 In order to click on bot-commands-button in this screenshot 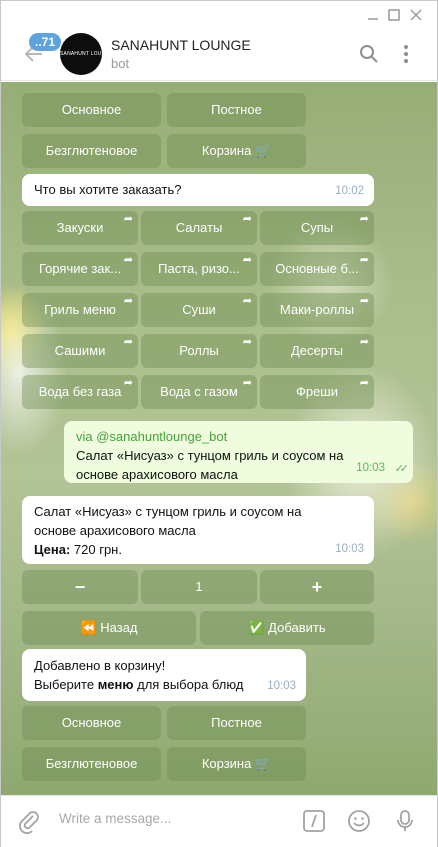, I will do `click(314, 821)`.